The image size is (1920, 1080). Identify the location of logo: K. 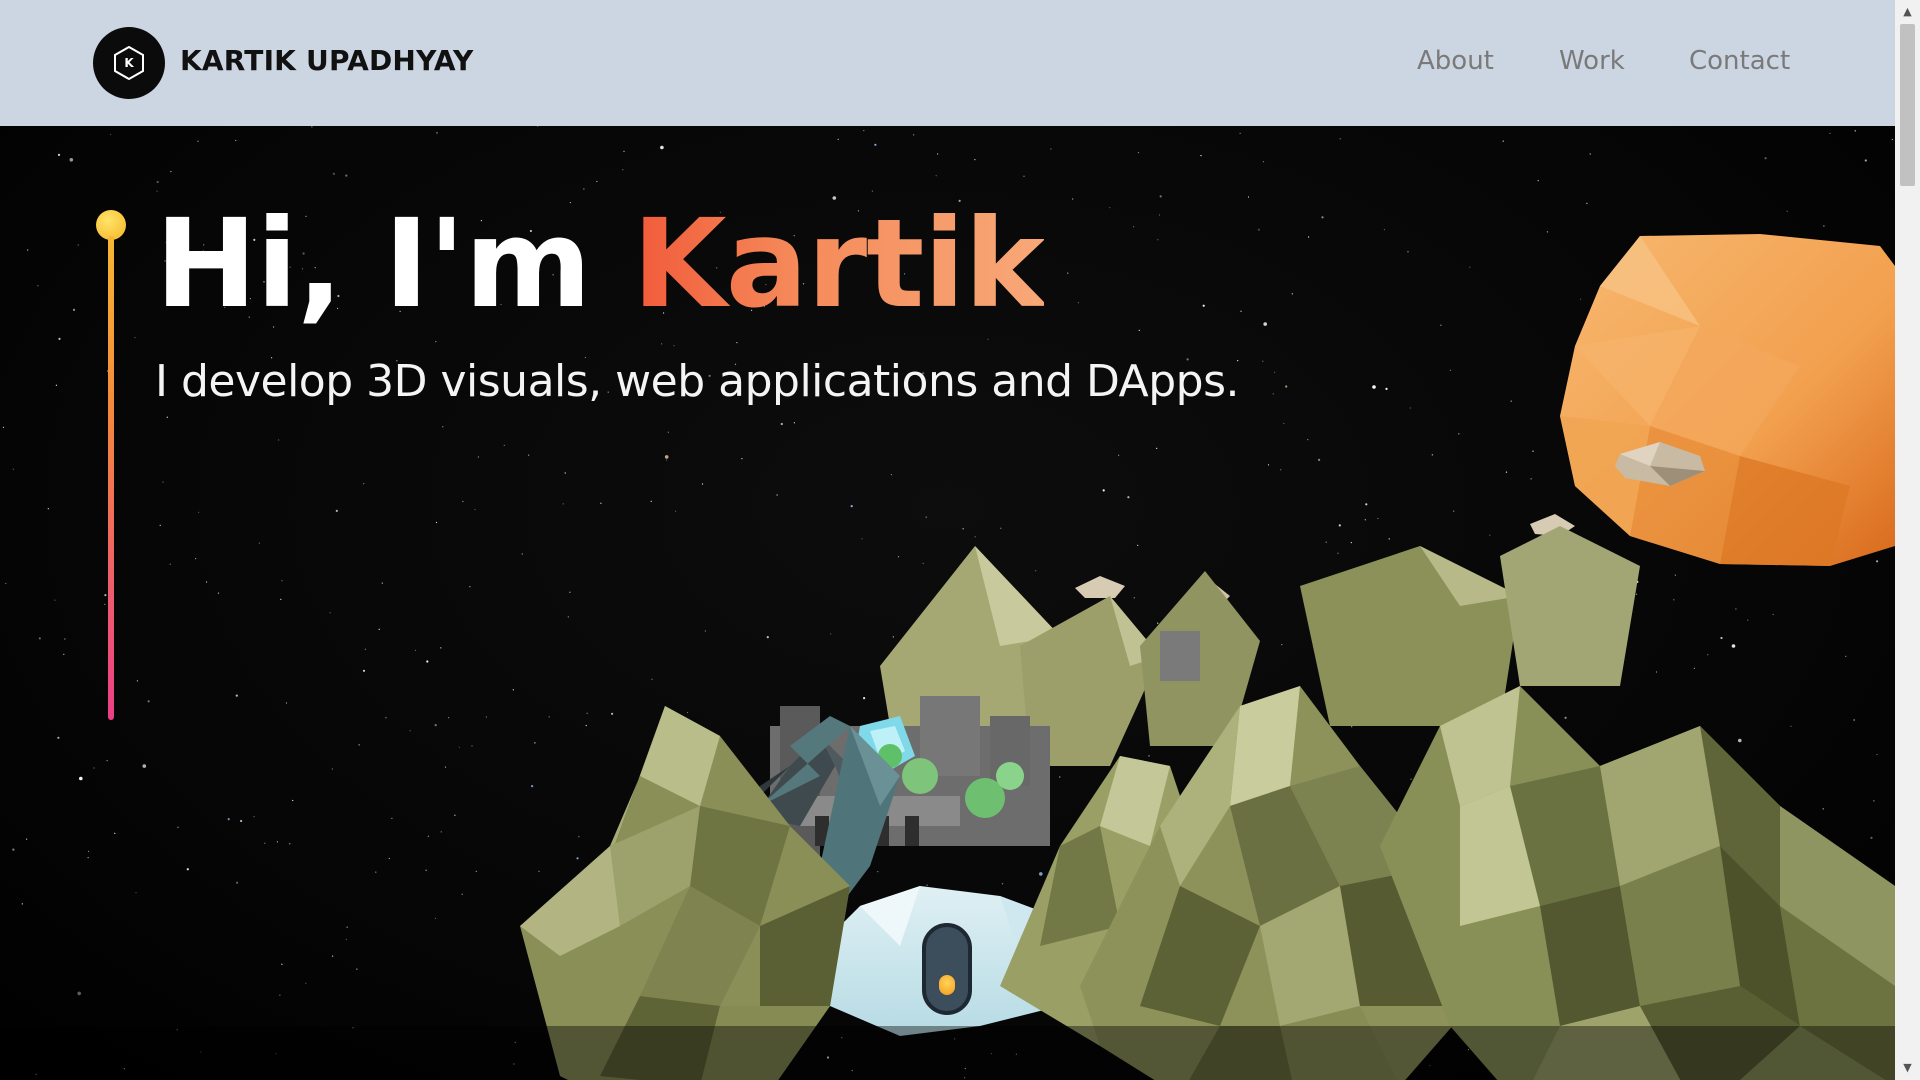
(129, 63).